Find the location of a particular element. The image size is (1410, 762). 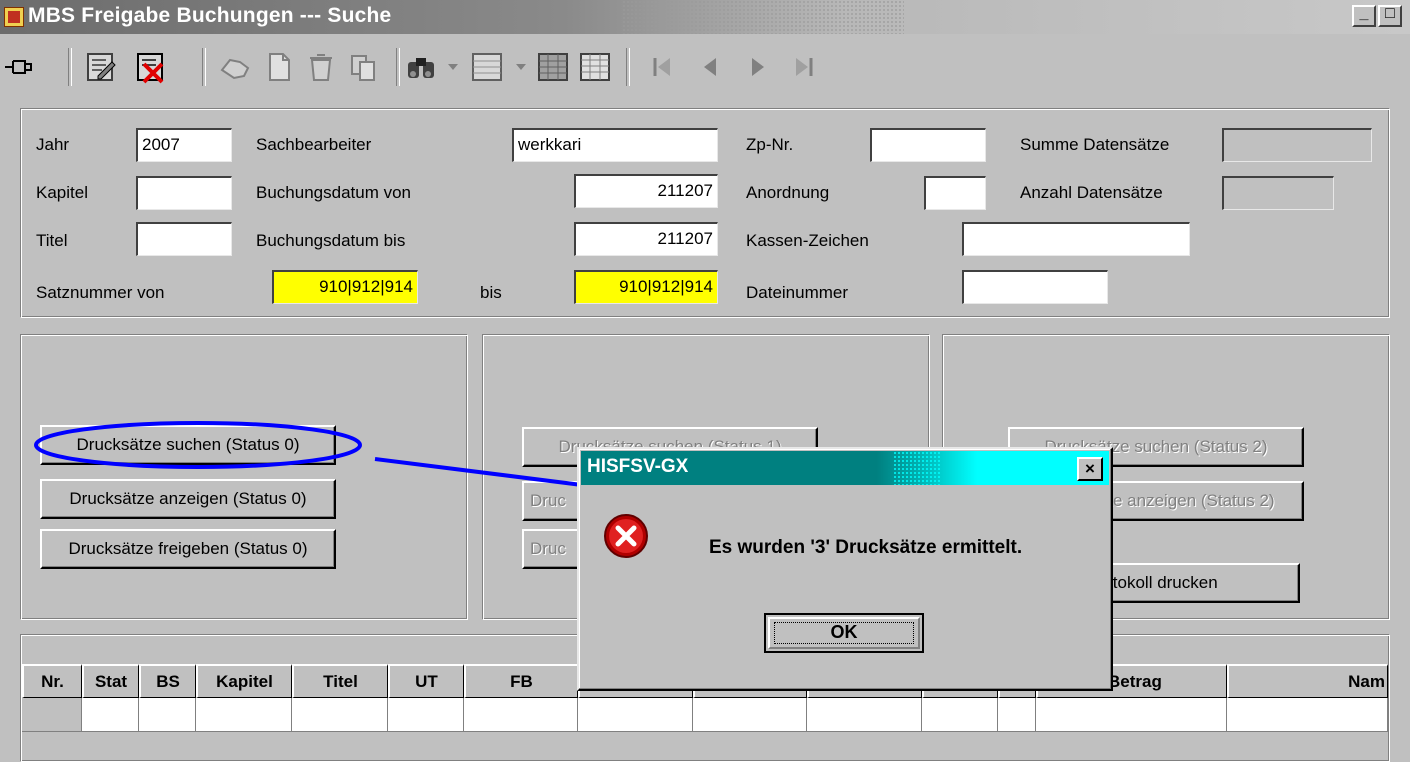

previous-record-icon is located at coordinates (711, 67).